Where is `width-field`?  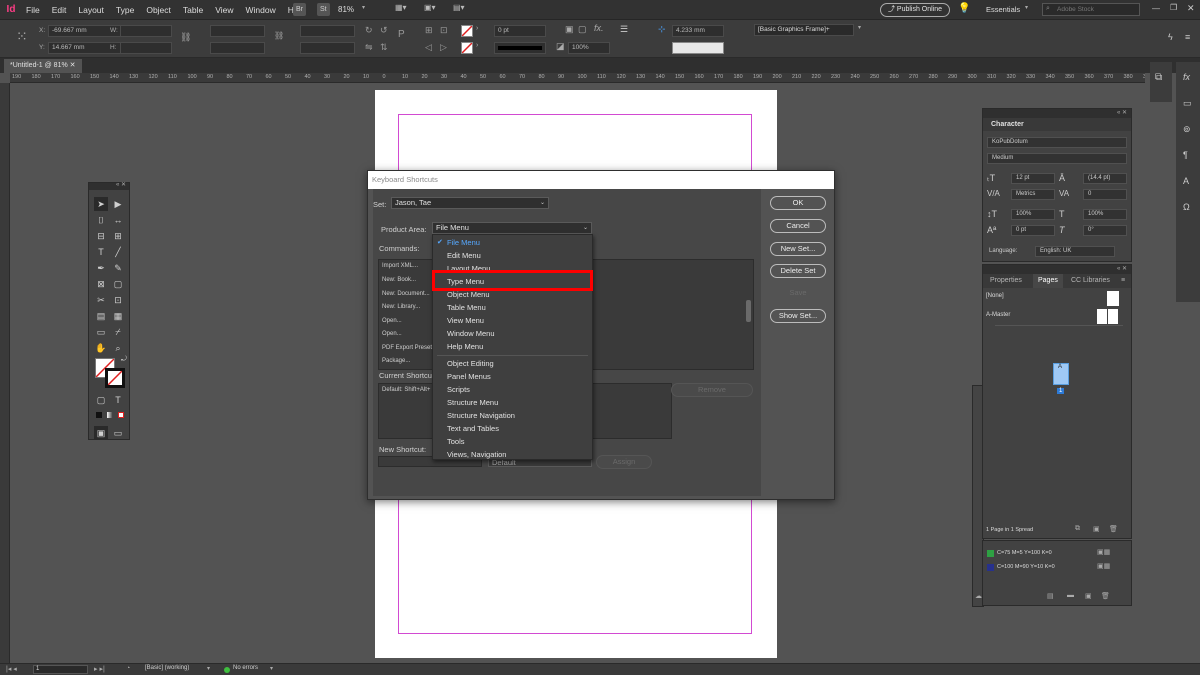
width-field is located at coordinates (146, 31).